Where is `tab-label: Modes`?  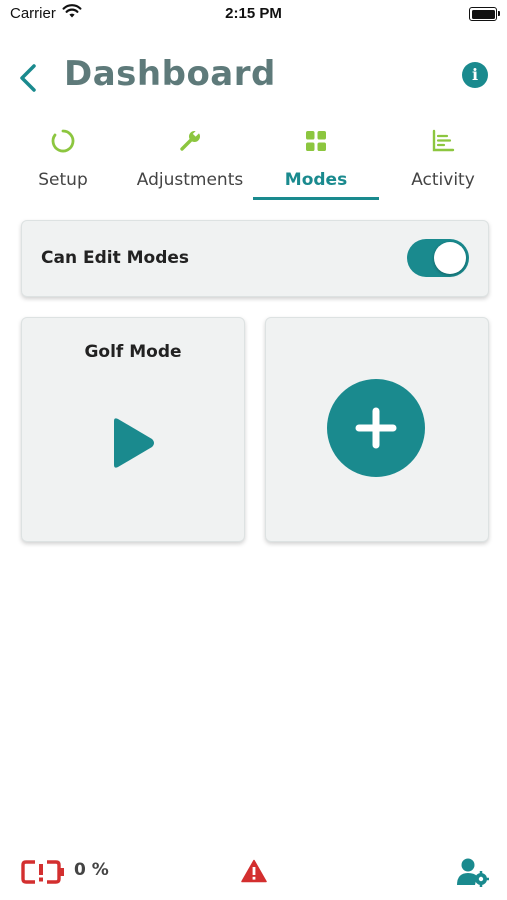 tab-label: Modes is located at coordinates (316, 180).